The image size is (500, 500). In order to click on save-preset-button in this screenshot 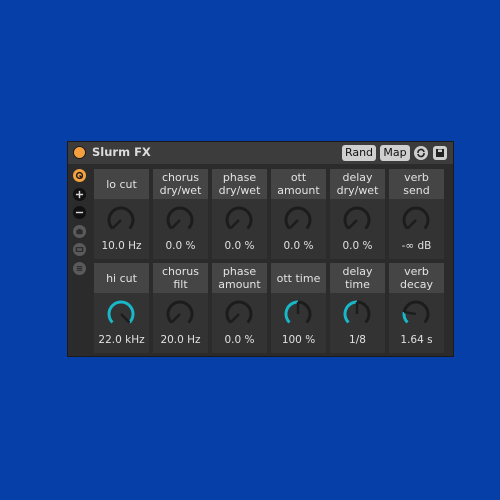, I will do `click(440, 153)`.